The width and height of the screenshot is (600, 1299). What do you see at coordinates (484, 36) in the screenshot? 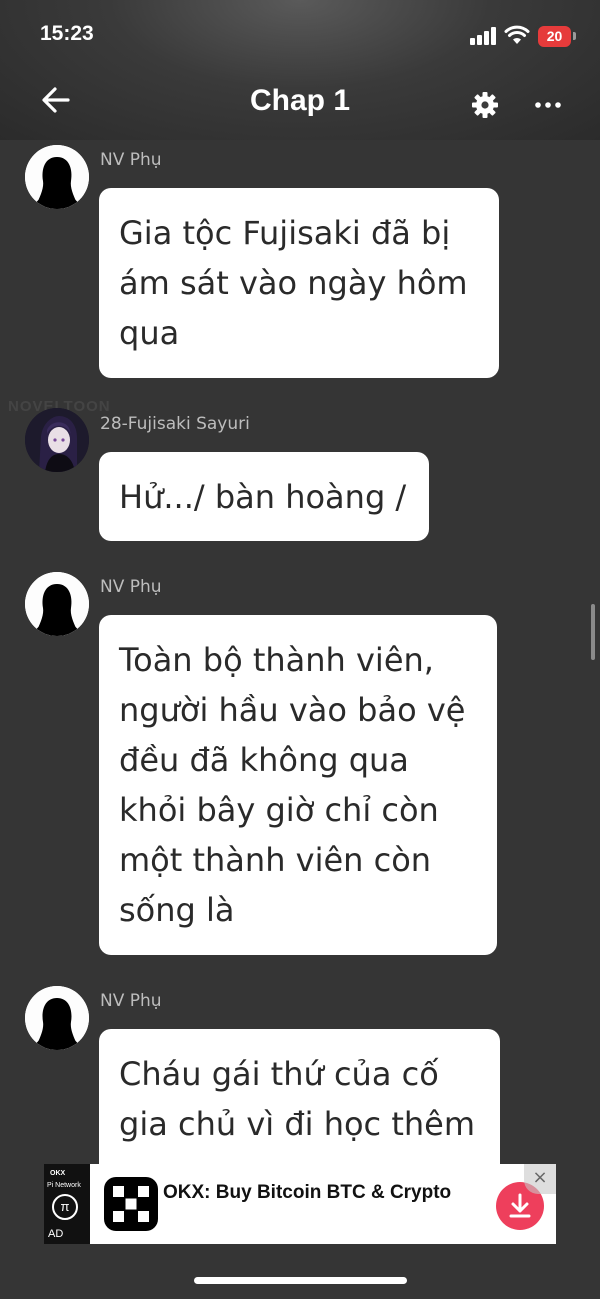
I see `cellular-signal-icon` at bounding box center [484, 36].